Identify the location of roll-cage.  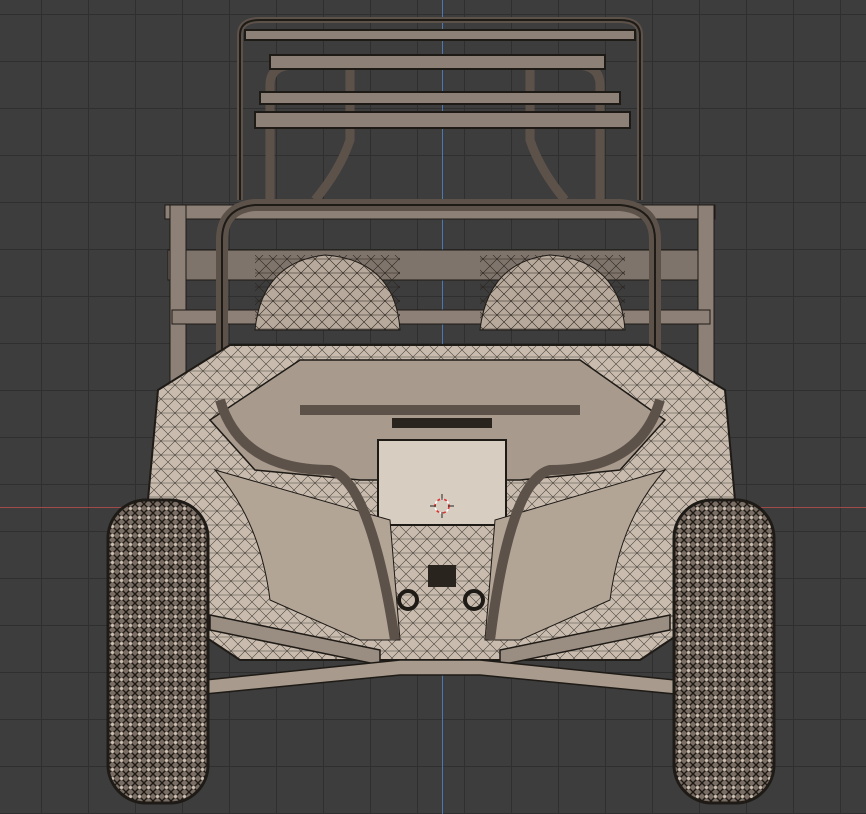
(440, 110).